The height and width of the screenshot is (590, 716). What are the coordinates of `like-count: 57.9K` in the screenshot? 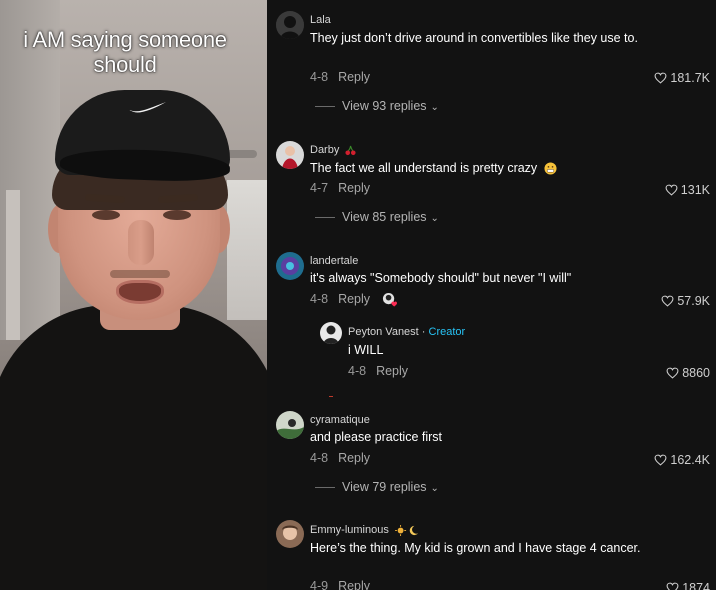 It's located at (693, 301).